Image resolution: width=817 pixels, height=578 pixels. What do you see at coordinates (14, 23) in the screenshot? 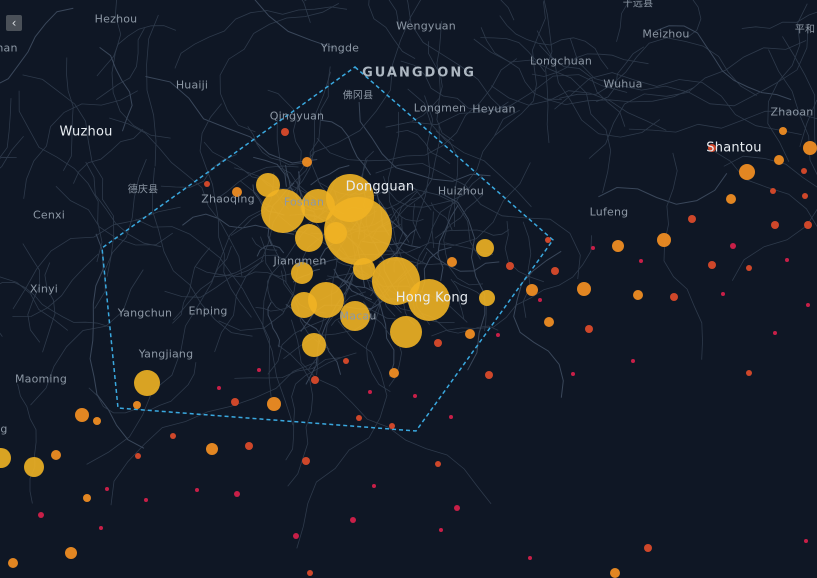
I see `collapse-panel-button: ‹` at bounding box center [14, 23].